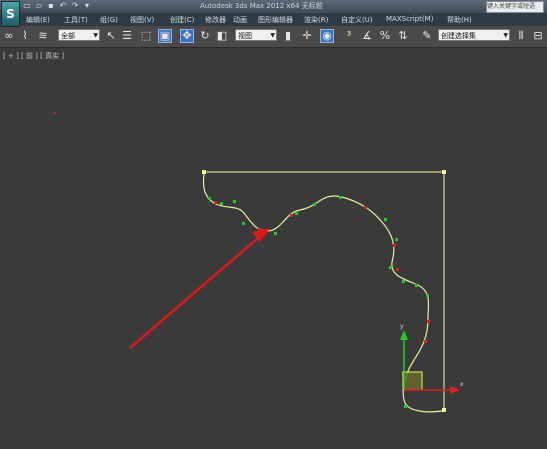  I want to click on new-icon: ▭, so click(27, 6).